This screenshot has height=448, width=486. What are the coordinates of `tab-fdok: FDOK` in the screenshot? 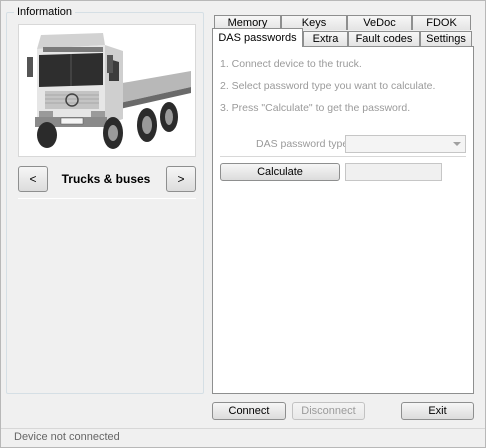 It's located at (441, 22).